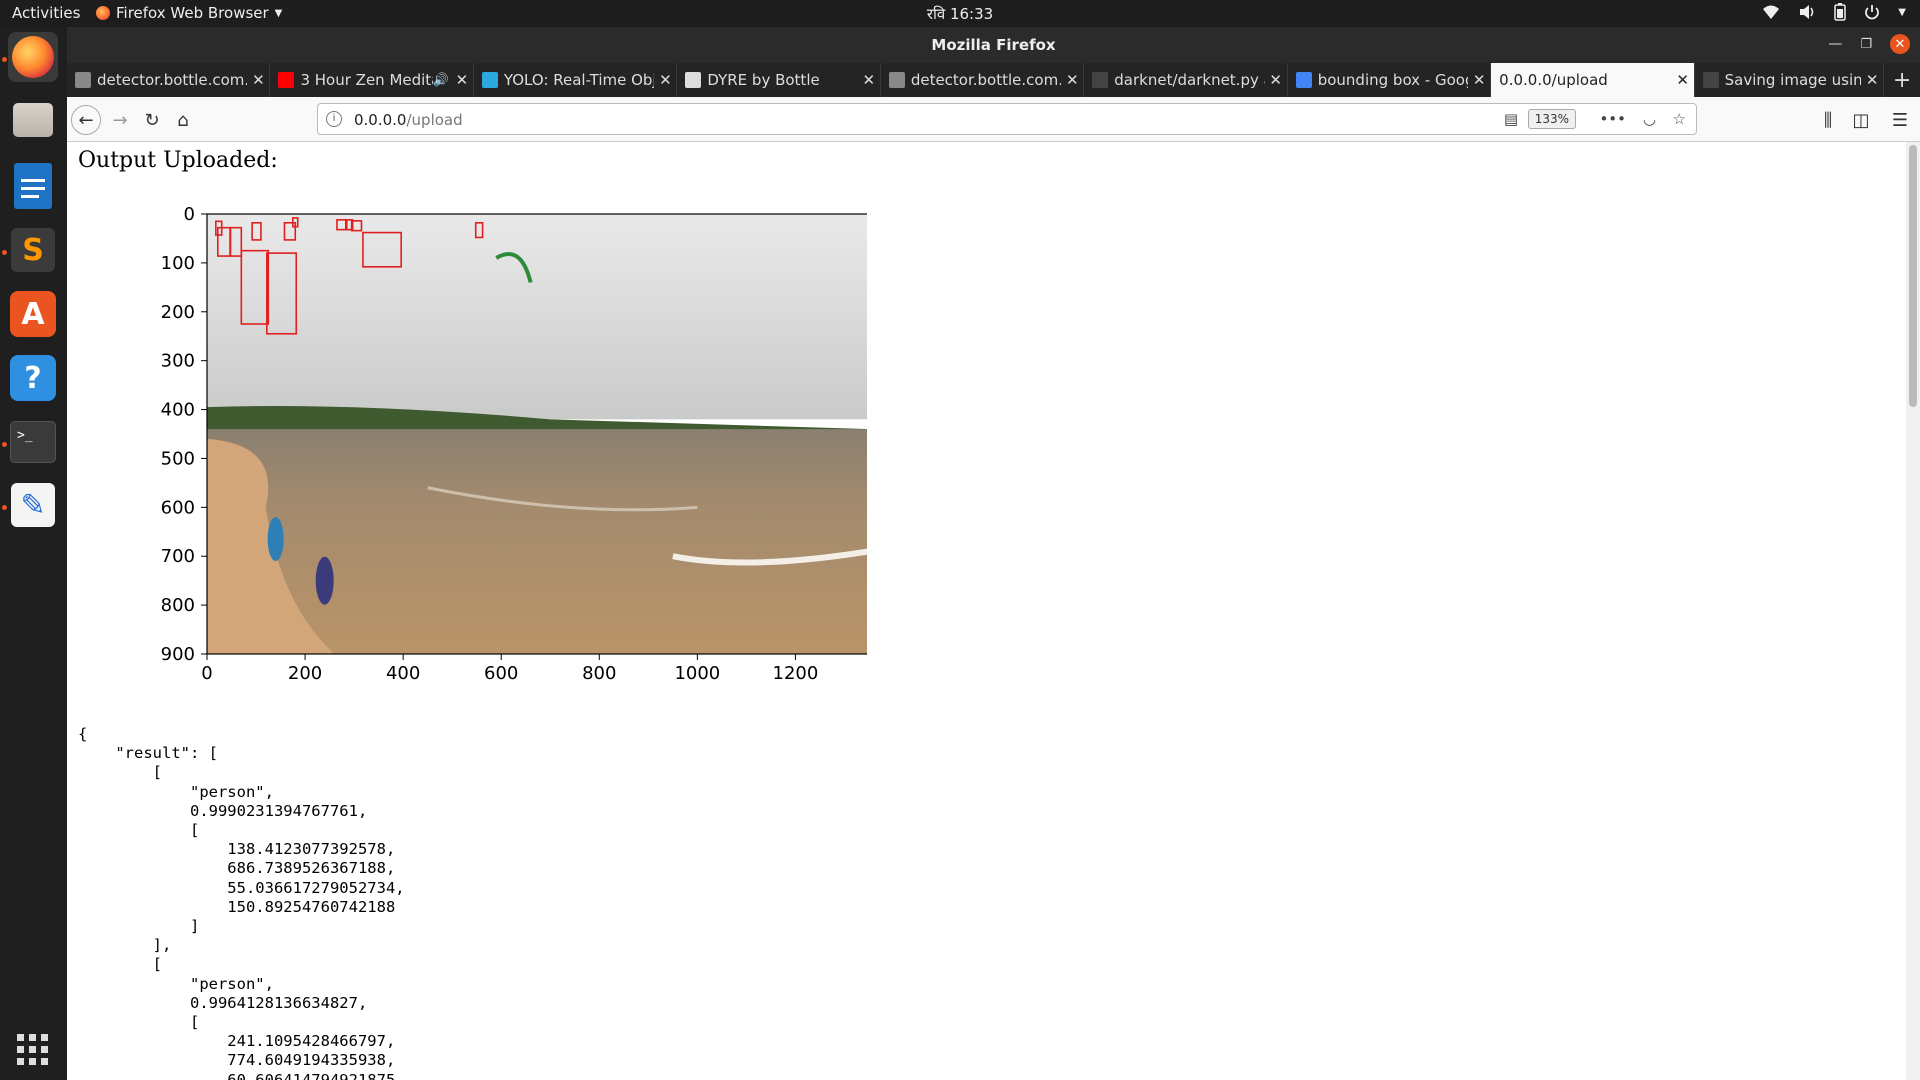 The width and height of the screenshot is (1920, 1080). I want to click on text-editor-icon: ✎, so click(33, 505).